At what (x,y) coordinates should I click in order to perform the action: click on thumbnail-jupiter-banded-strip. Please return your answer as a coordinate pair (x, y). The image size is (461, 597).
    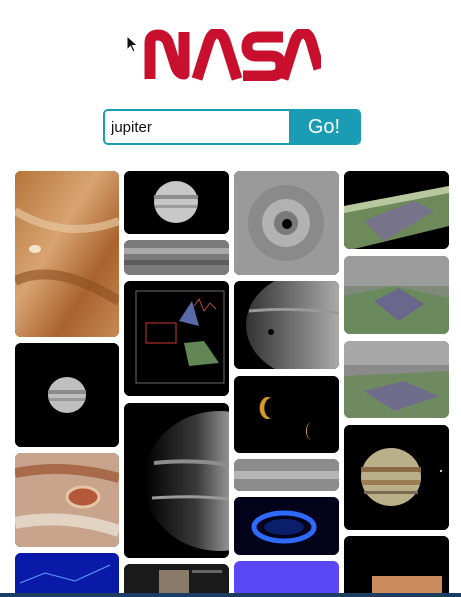
    Looking at the image, I should click on (176, 257).